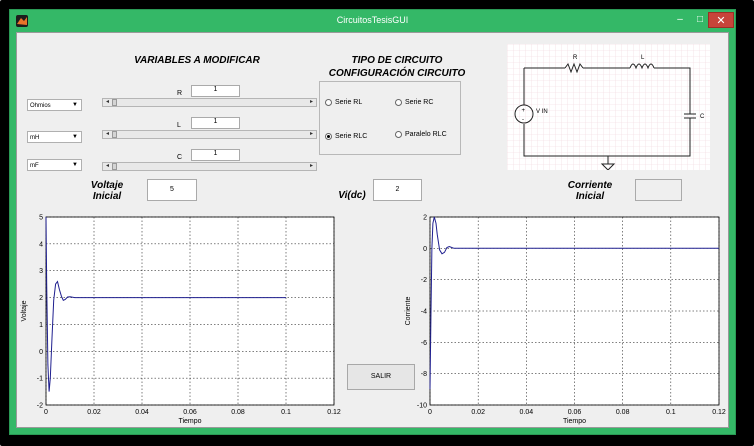  What do you see at coordinates (114, 134) in the screenshot?
I see `l-slider-thumb` at bounding box center [114, 134].